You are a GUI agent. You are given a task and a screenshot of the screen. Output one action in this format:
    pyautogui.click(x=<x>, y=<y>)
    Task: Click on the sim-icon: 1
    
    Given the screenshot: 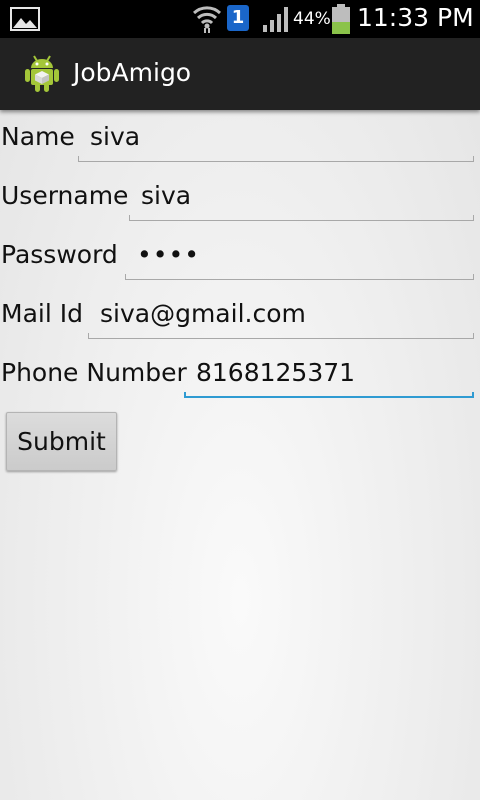 What is the action you would take?
    pyautogui.click(x=238, y=18)
    